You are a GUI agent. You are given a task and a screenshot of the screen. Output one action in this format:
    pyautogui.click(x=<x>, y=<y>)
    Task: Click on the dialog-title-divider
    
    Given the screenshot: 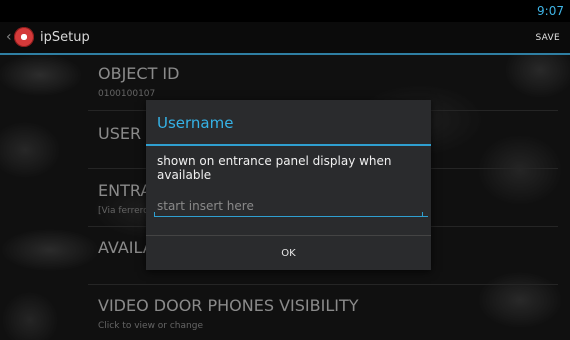 What is the action you would take?
    pyautogui.click(x=288, y=145)
    